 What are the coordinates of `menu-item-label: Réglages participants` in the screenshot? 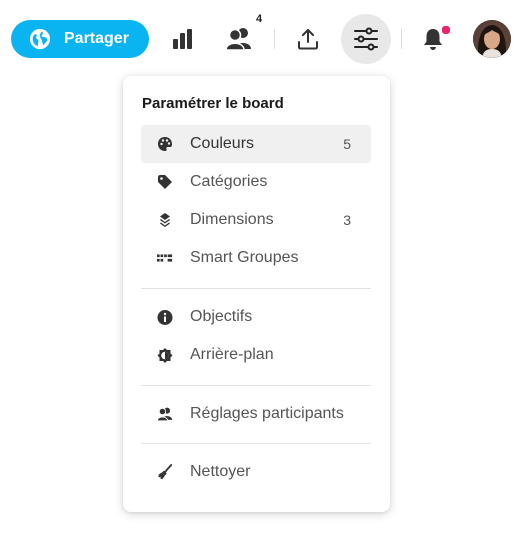 It's located at (267, 413).